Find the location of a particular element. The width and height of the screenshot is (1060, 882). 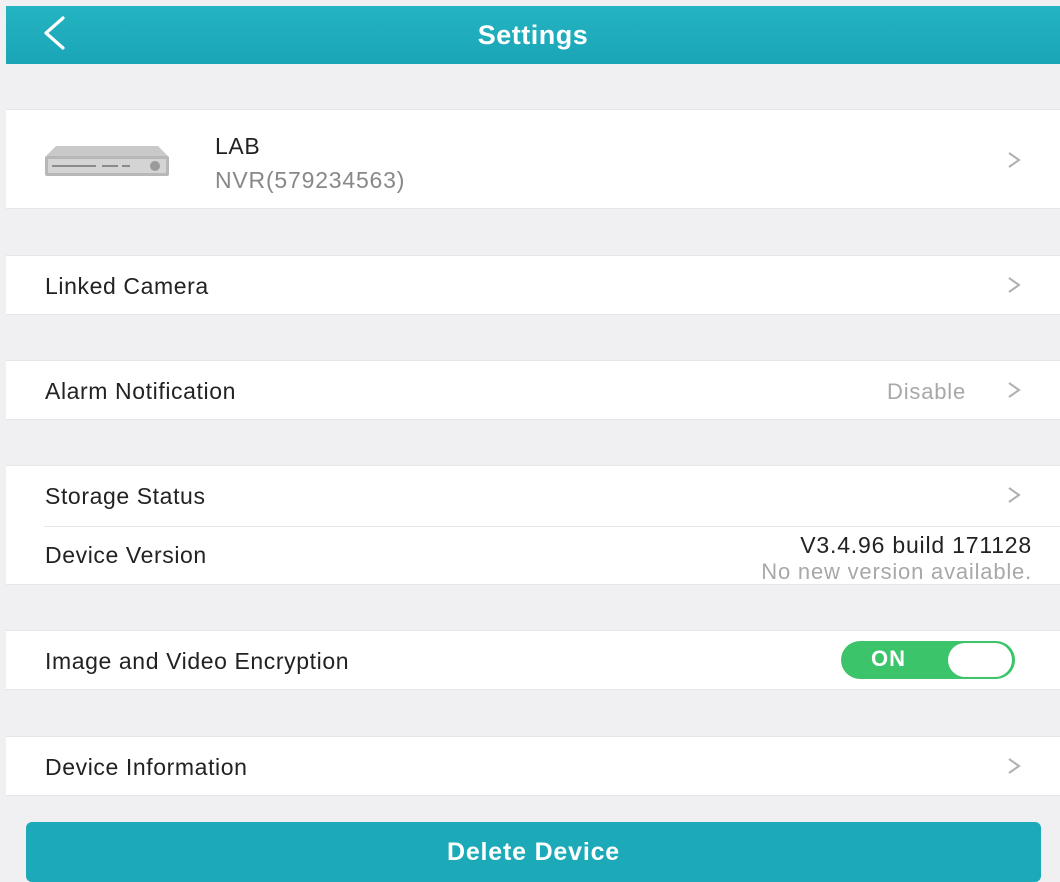

alarm-notification-row: Alarm Notification Disable is located at coordinates (533, 390).